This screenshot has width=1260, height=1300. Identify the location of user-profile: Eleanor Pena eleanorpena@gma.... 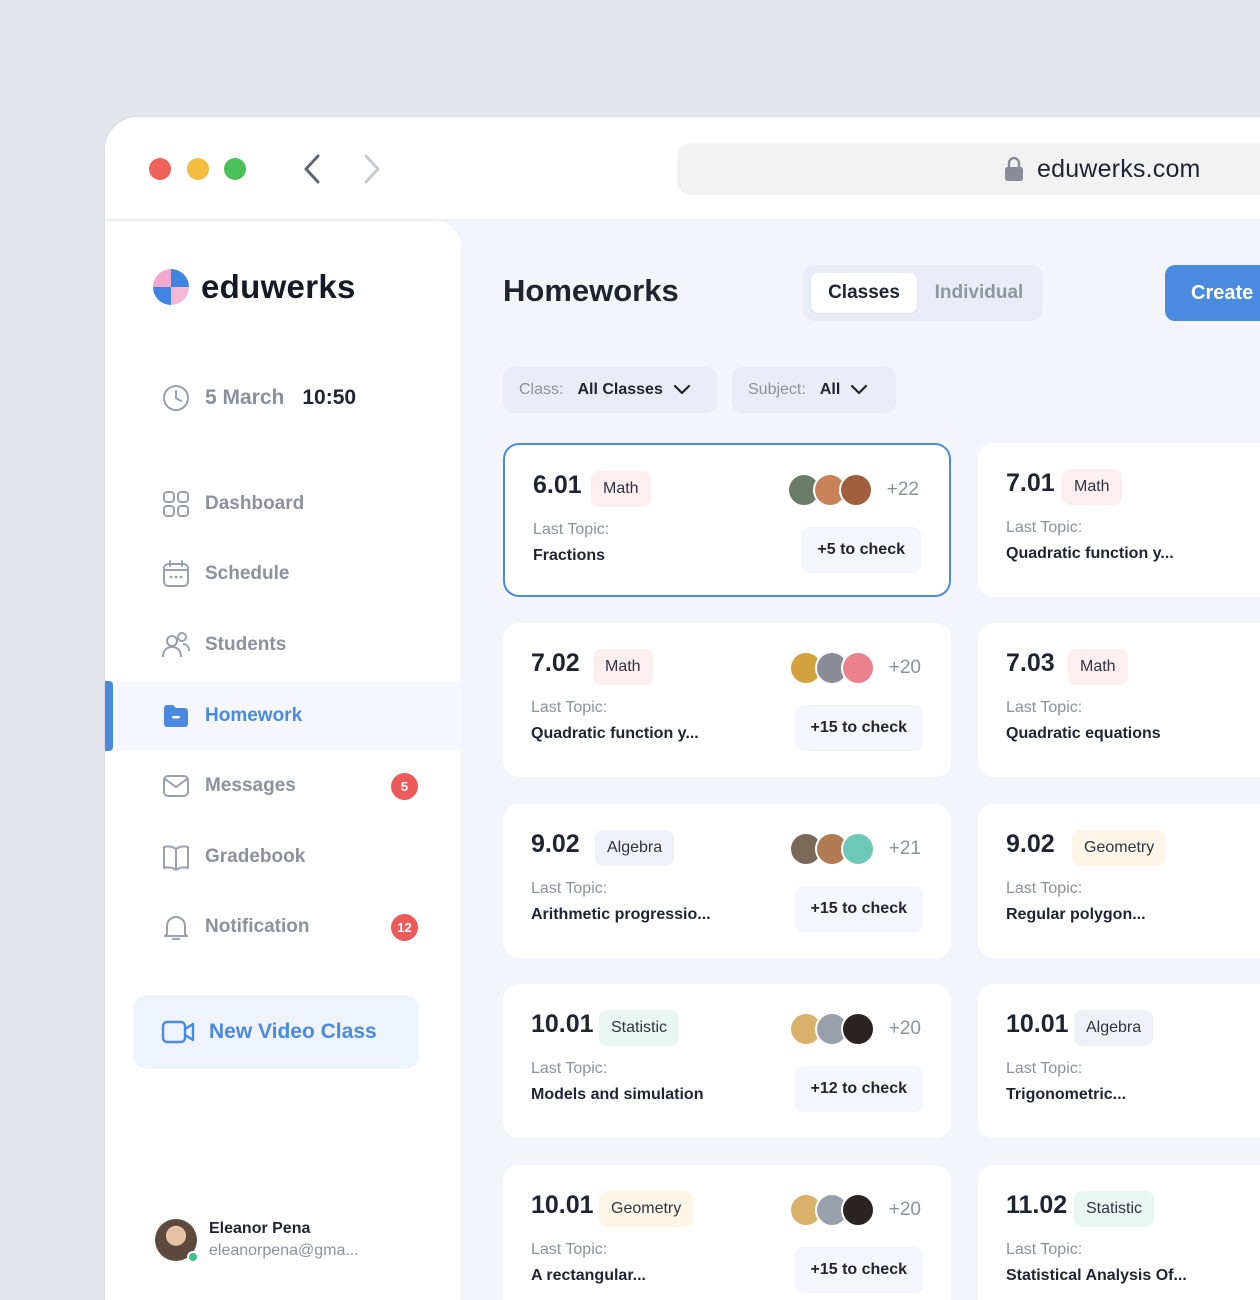
(257, 1241).